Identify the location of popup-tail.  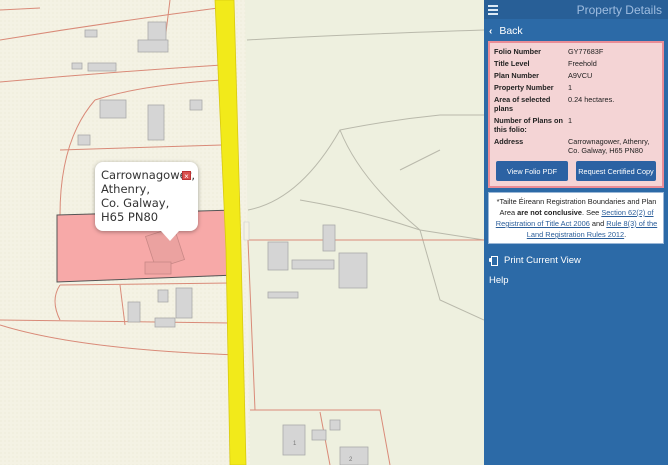
(170, 236).